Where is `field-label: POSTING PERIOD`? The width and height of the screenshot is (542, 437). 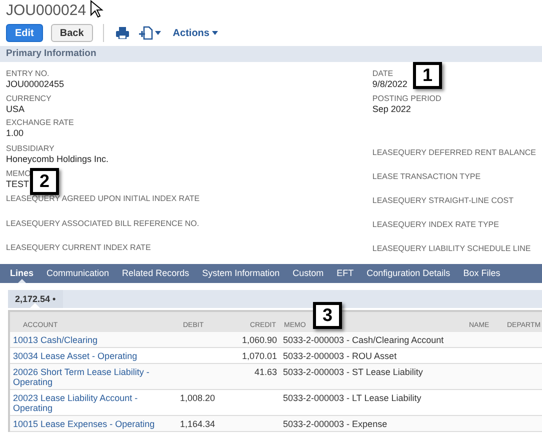
field-label: POSTING PERIOD is located at coordinates (407, 98).